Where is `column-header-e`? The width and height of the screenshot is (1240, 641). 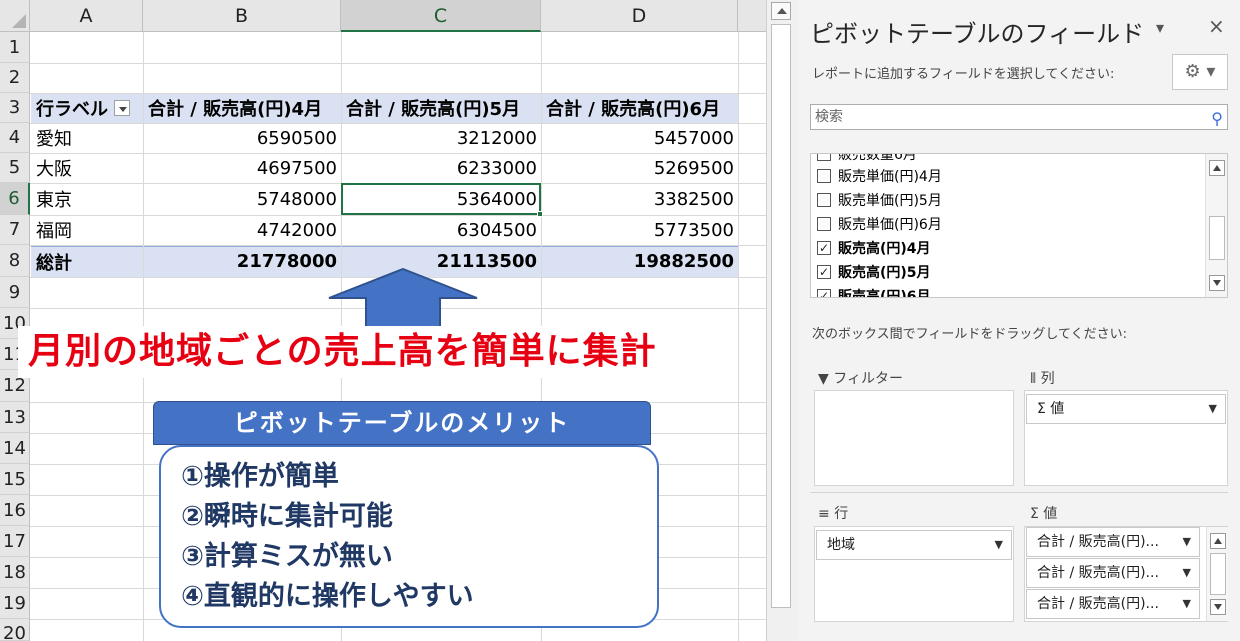
column-header-e is located at coordinates (752, 16).